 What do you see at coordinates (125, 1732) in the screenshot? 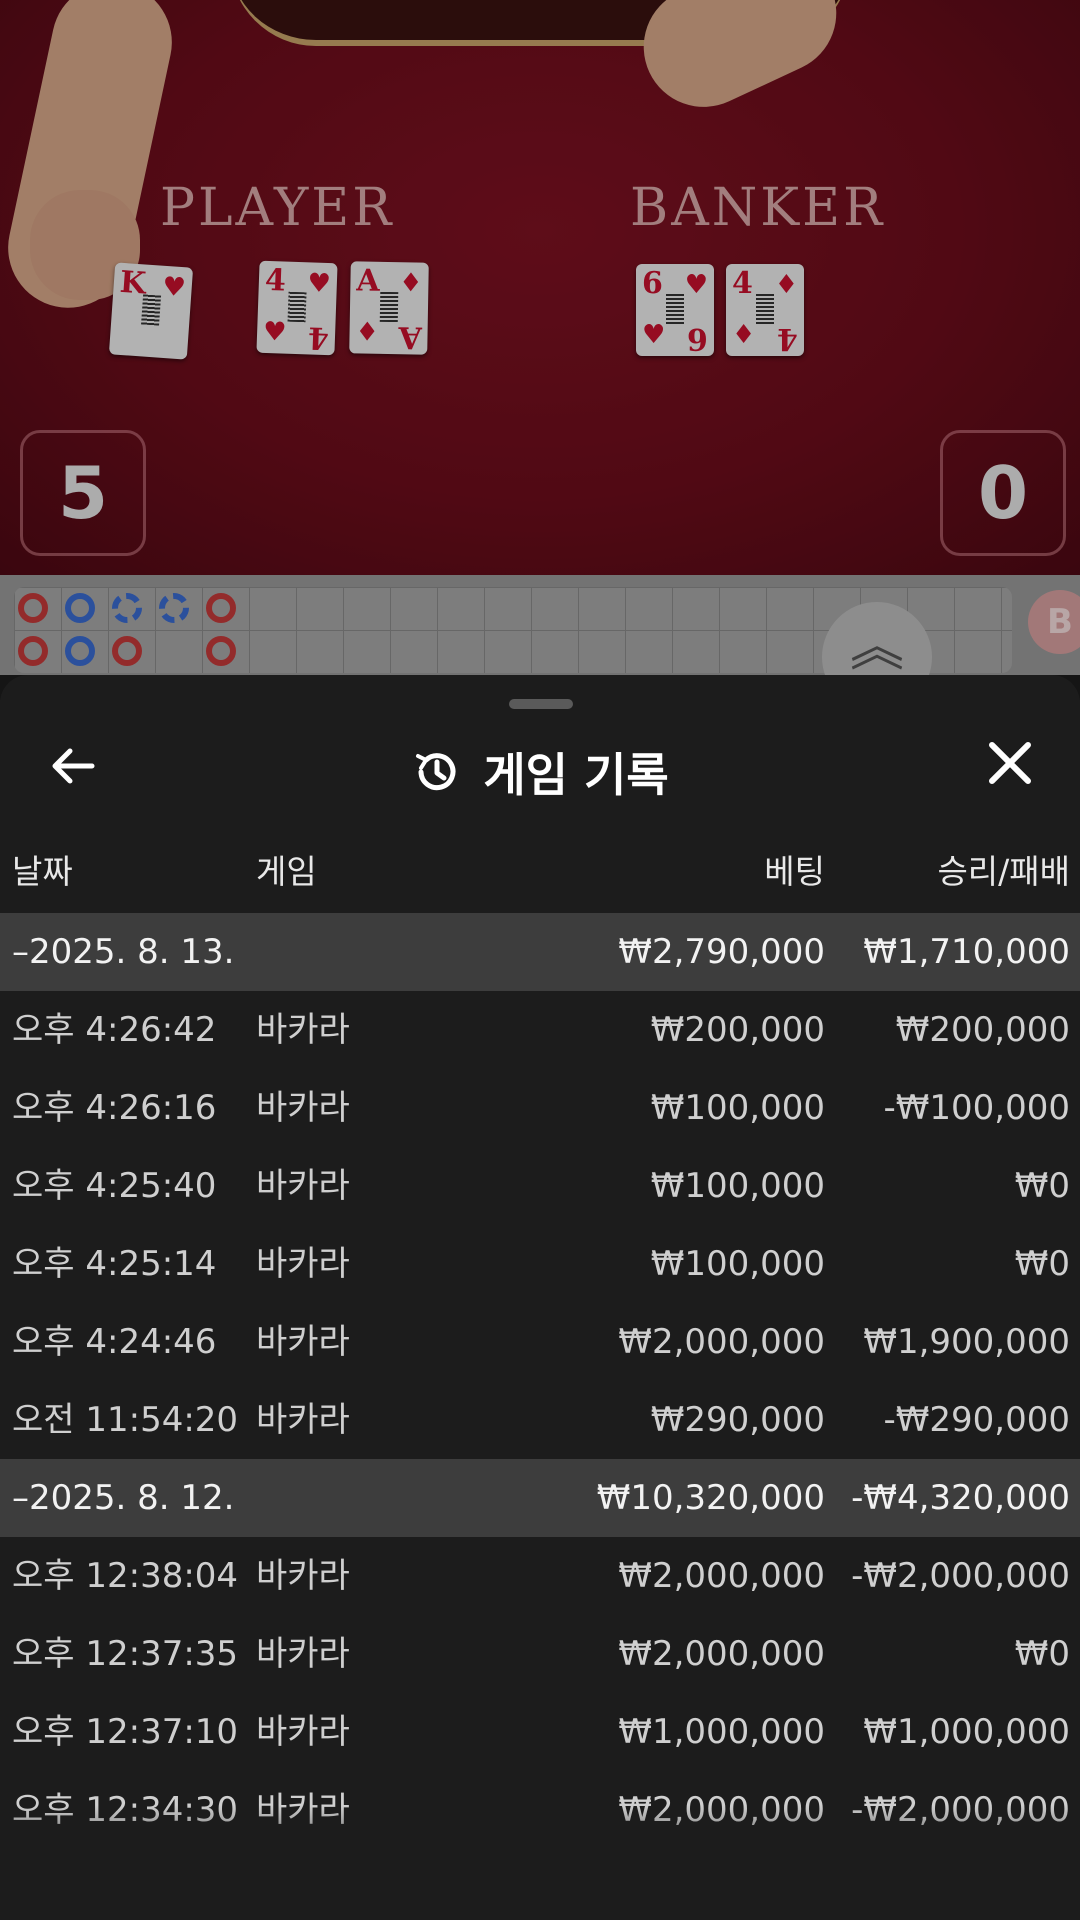
I see `row-time: 오후 12:37:10` at bounding box center [125, 1732].